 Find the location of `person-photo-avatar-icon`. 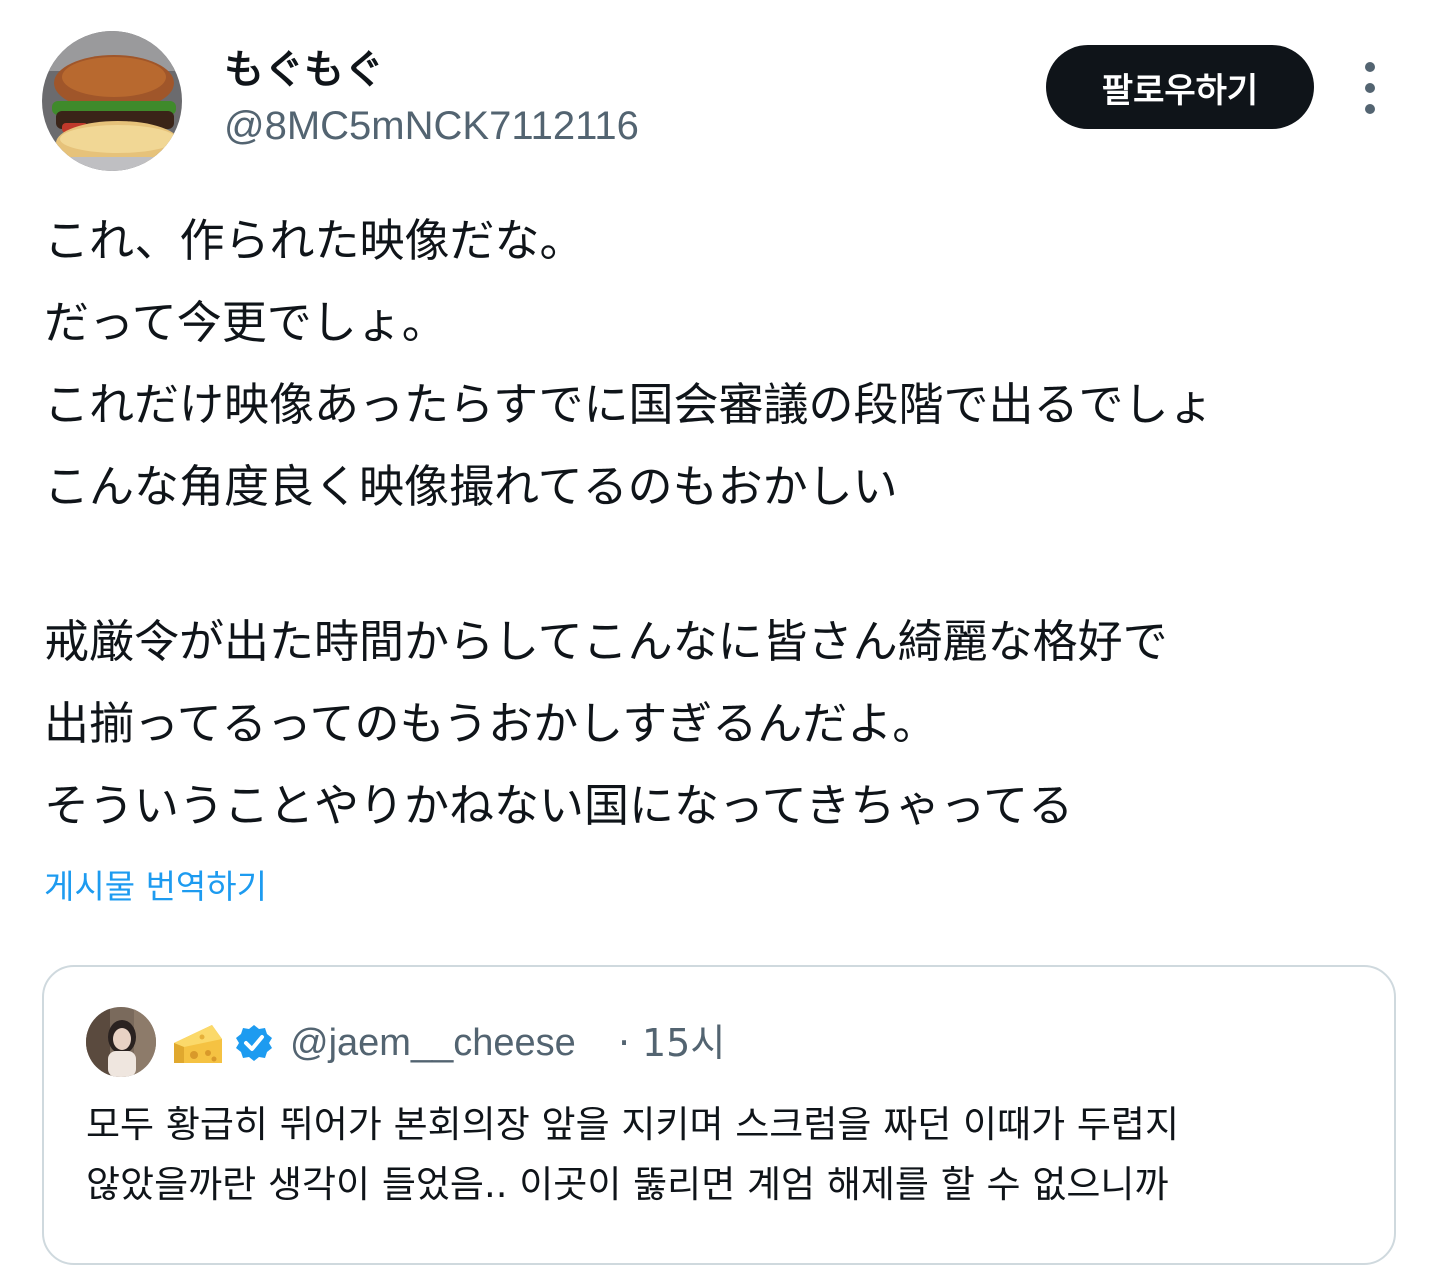

person-photo-avatar-icon is located at coordinates (121, 1042).